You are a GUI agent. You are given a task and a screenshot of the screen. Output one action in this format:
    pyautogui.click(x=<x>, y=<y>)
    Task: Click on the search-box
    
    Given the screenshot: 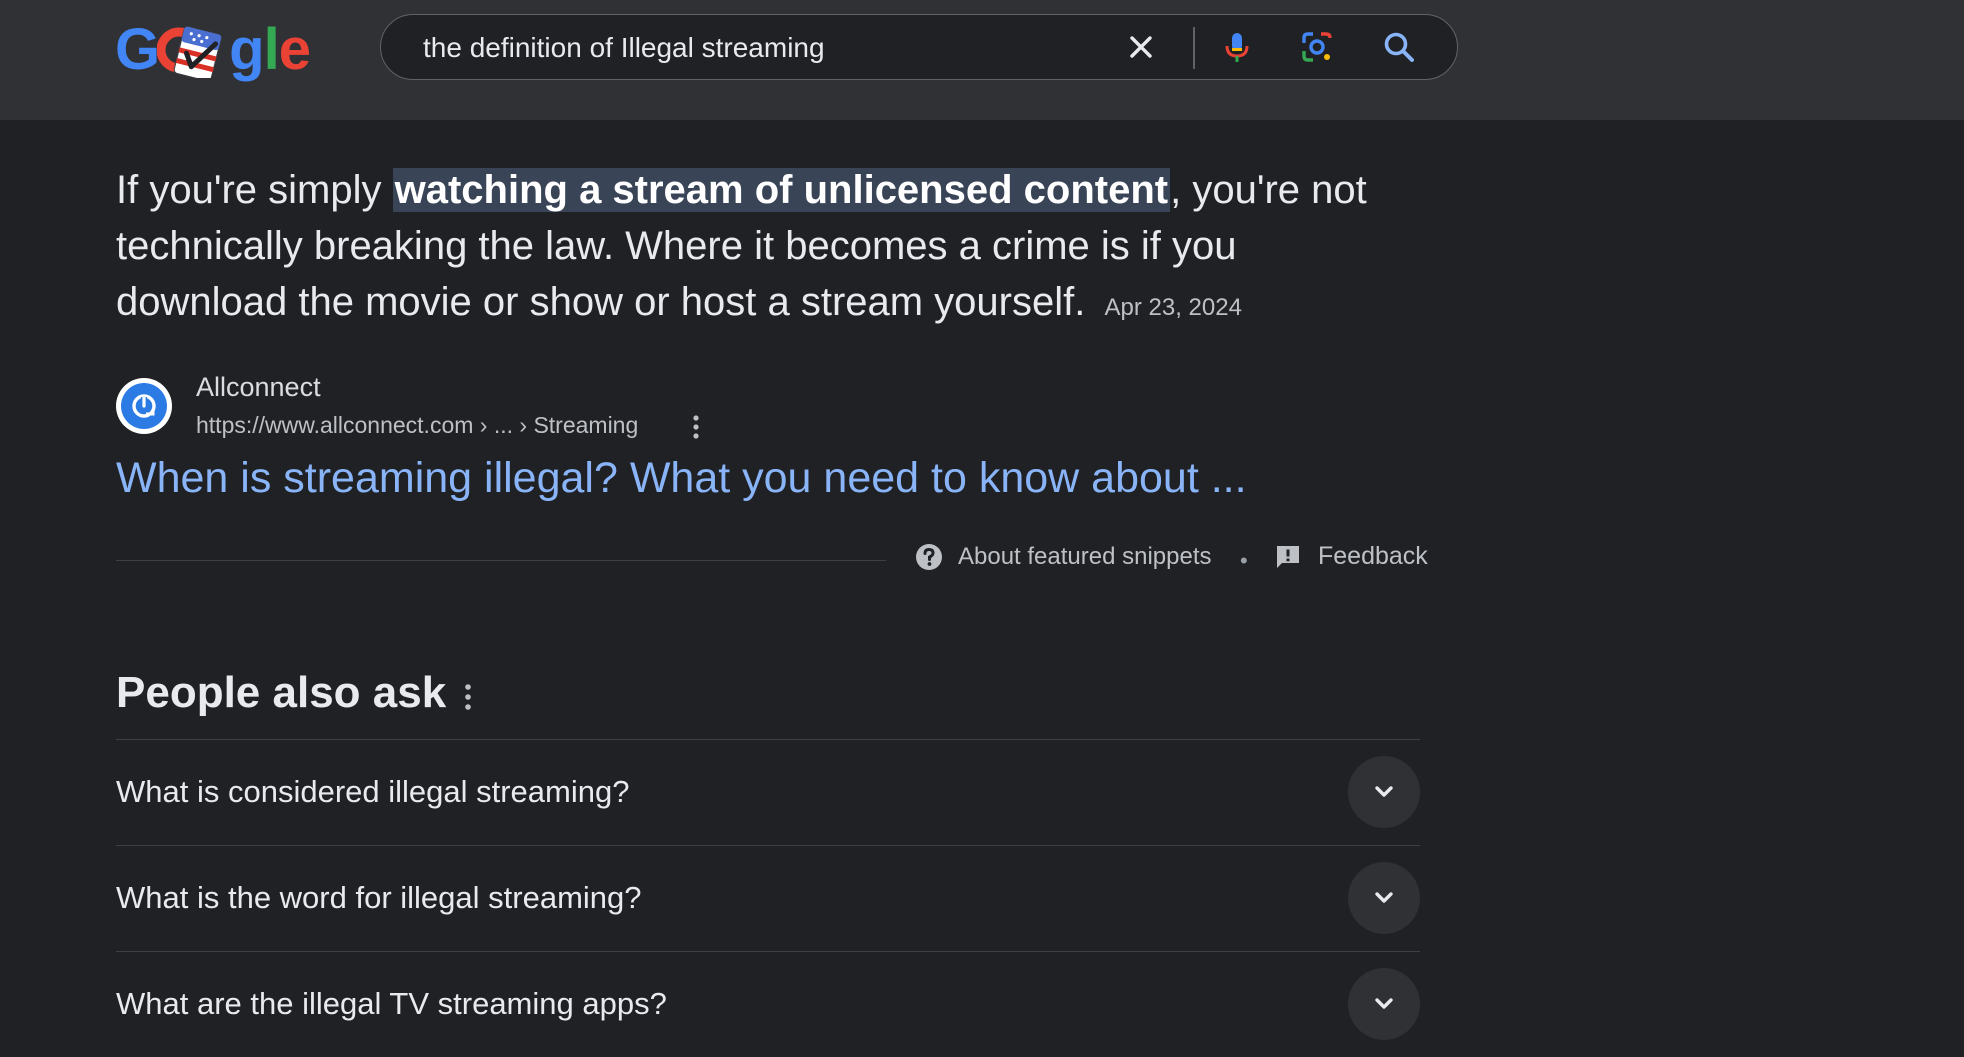 What is the action you would take?
    pyautogui.click(x=919, y=47)
    